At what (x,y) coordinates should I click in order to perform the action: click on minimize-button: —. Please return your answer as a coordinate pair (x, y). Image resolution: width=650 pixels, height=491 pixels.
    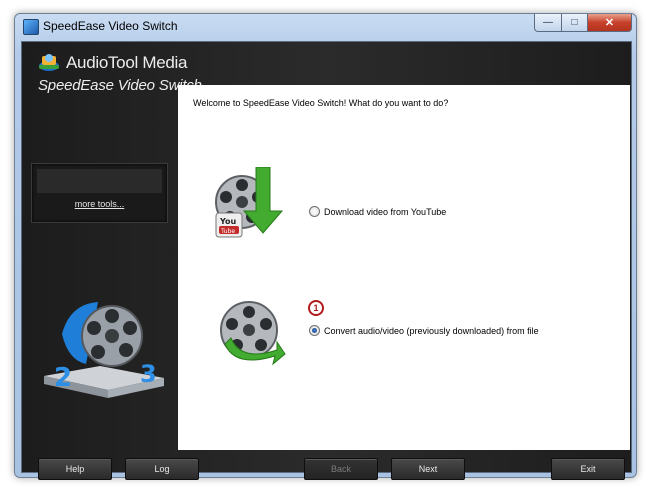
    Looking at the image, I should click on (548, 23).